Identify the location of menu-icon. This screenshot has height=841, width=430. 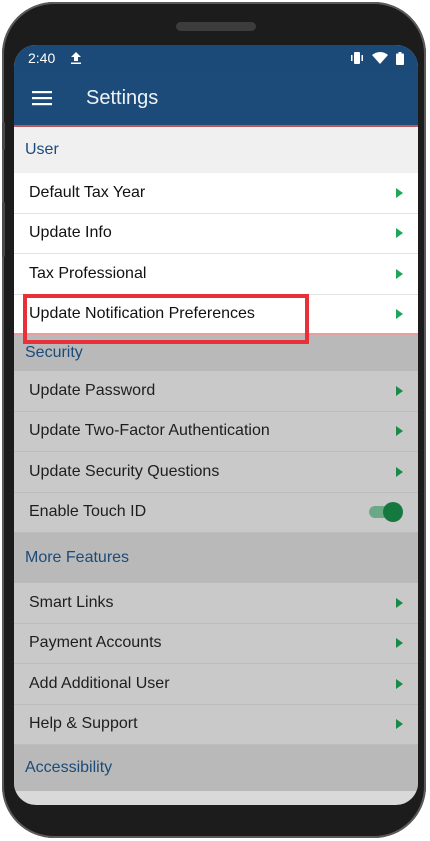
(42, 98).